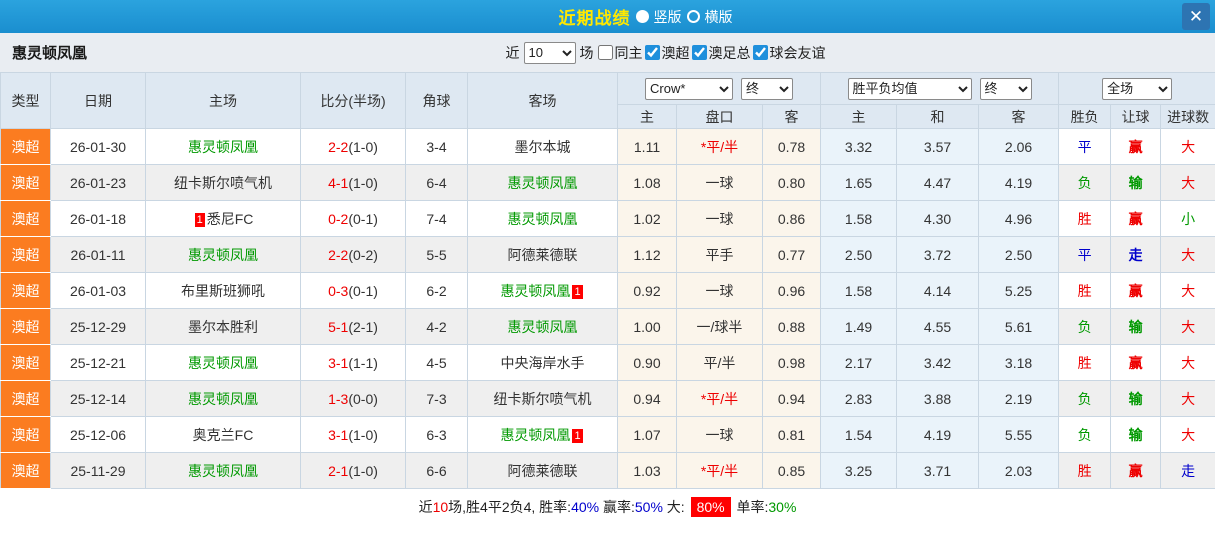 The width and height of the screenshot is (1215, 534). I want to click on avg-home-odds: 1.58, so click(859, 218).